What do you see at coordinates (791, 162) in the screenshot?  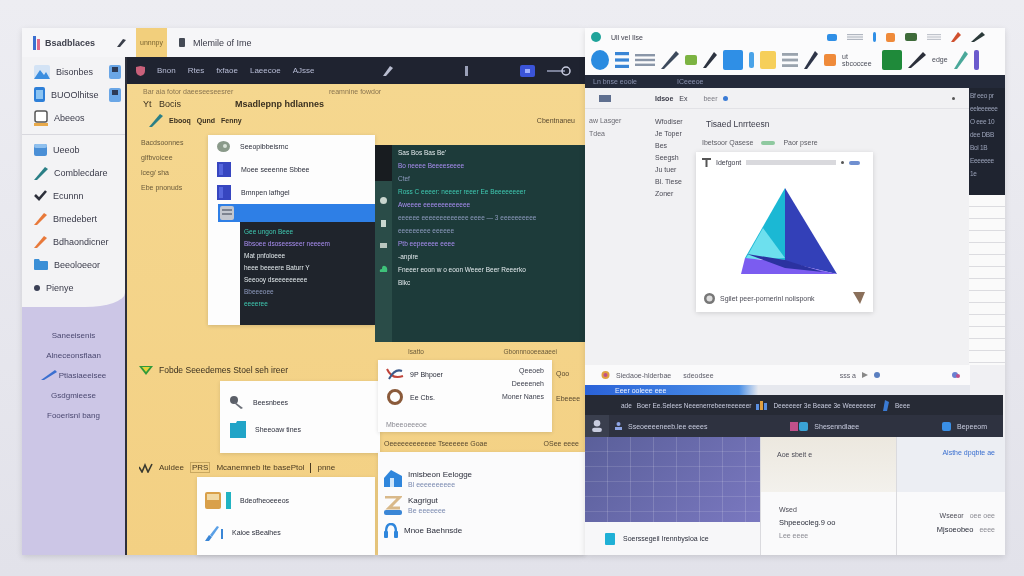 I see `address-field` at bounding box center [791, 162].